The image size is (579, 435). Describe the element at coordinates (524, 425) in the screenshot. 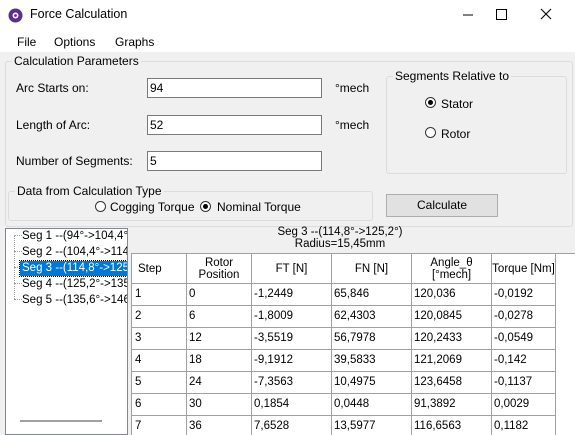

I see `cell-torque: 0,1182` at that location.